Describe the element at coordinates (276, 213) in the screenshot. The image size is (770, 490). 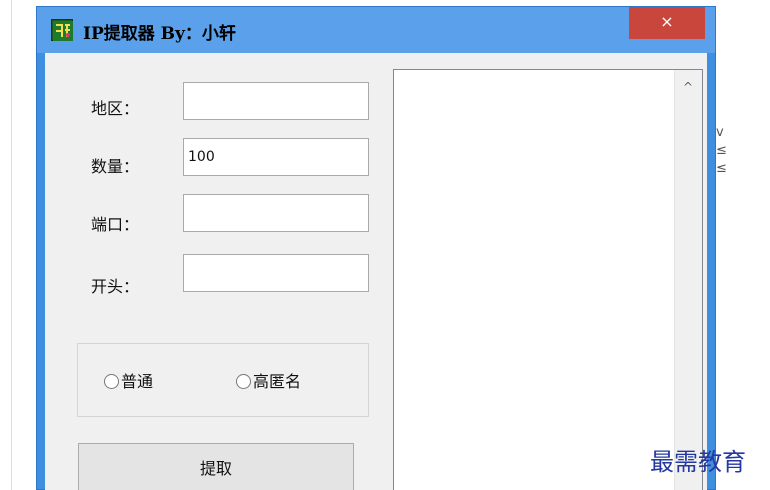
I see `port-input` at that location.